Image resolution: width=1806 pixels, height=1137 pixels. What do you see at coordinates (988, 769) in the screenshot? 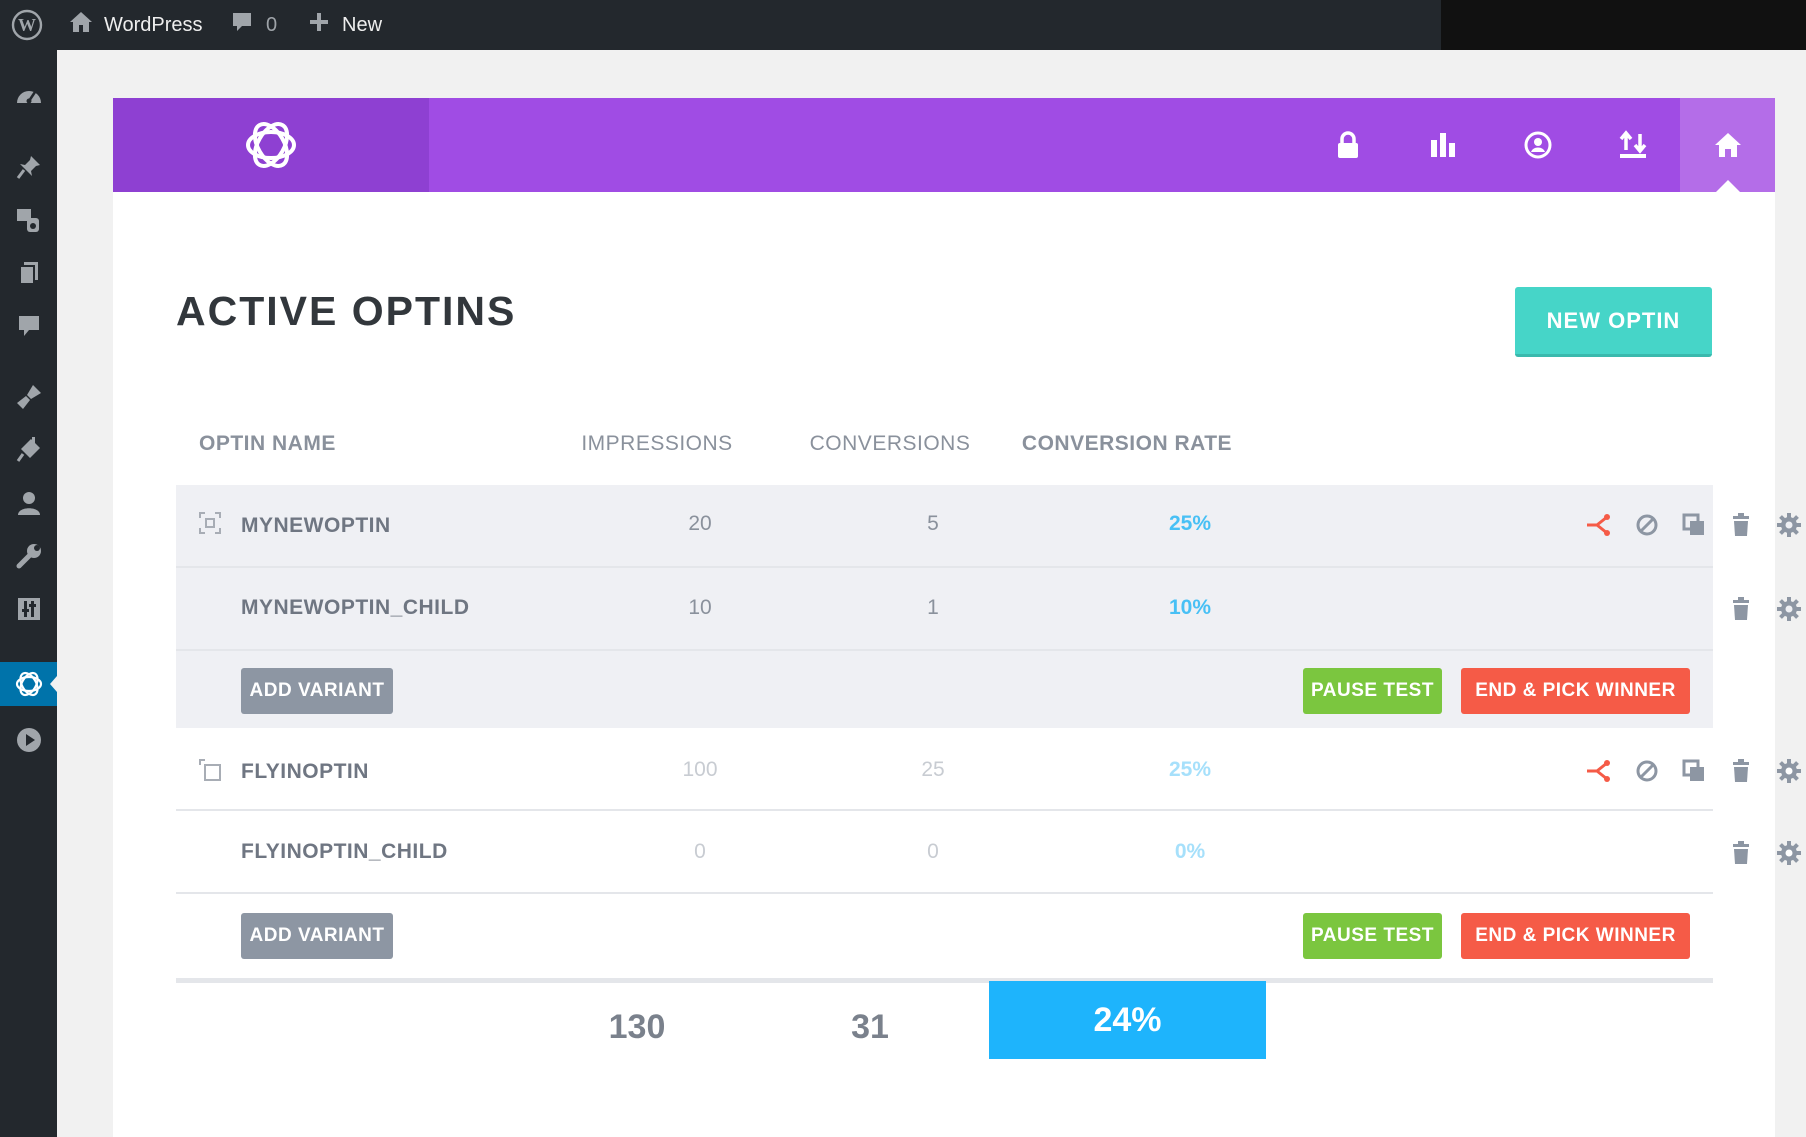
I see `table-row: FLYINOPTIN 100 25 25%` at bounding box center [988, 769].